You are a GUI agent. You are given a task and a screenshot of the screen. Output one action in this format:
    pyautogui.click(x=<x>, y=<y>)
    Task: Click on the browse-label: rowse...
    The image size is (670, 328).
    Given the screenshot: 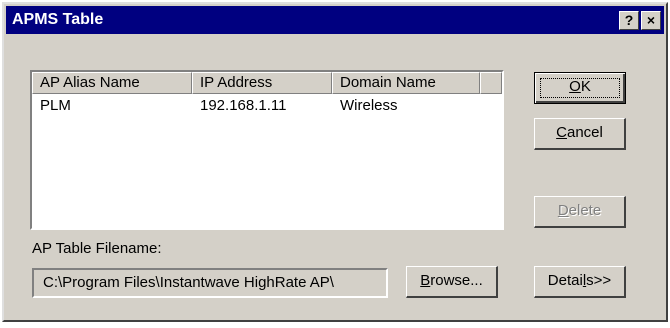 What is the action you would take?
    pyautogui.click(x=456, y=280)
    